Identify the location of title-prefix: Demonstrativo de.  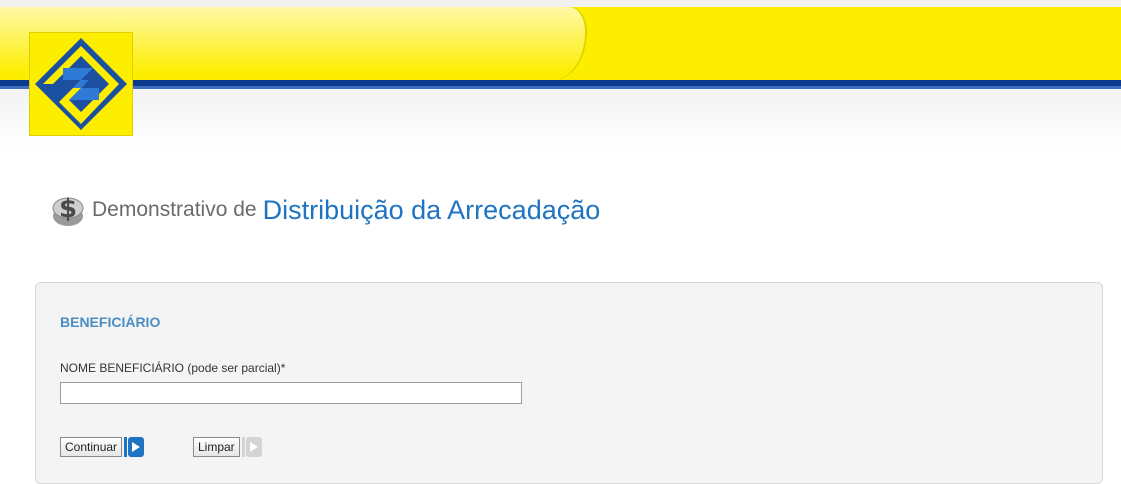
(174, 209).